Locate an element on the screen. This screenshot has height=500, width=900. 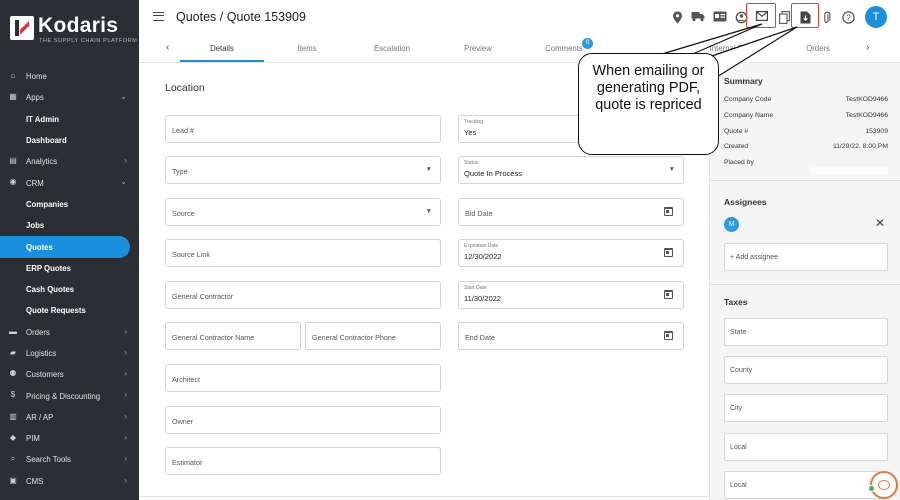
dollar-icon: $ is located at coordinates (13, 395).